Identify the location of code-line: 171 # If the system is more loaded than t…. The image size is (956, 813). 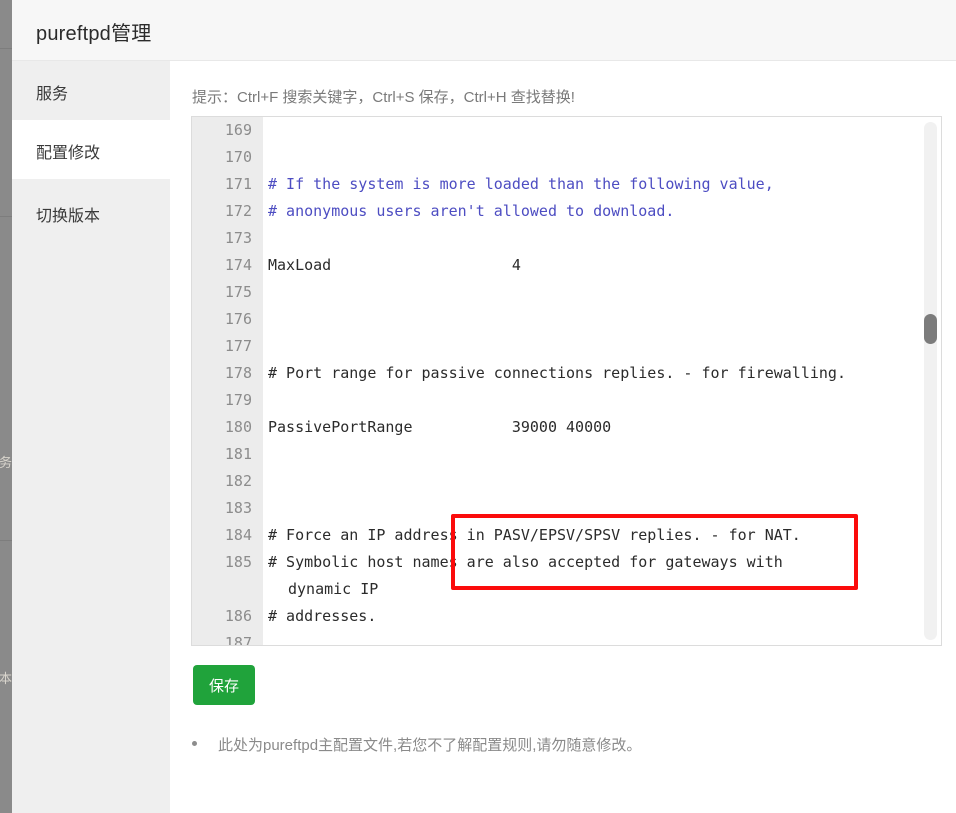
(566, 184).